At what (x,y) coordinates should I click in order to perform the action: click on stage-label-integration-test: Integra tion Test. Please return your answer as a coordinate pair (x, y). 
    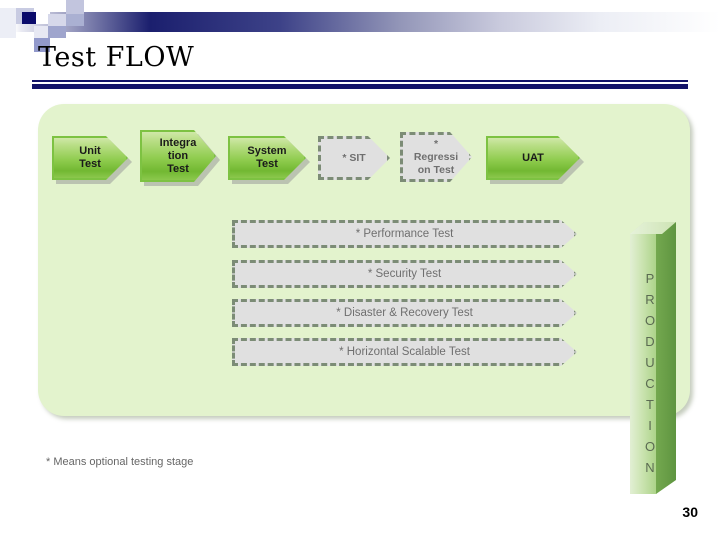
    Looking at the image, I should click on (178, 155).